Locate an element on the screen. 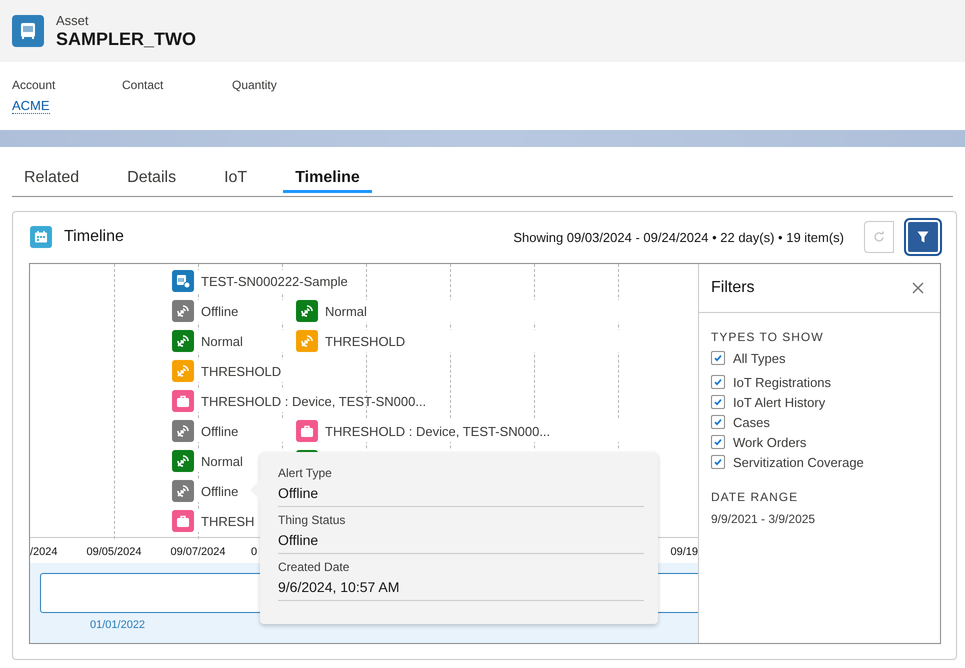 This screenshot has width=965, height=668. filter-icon is located at coordinates (923, 237).